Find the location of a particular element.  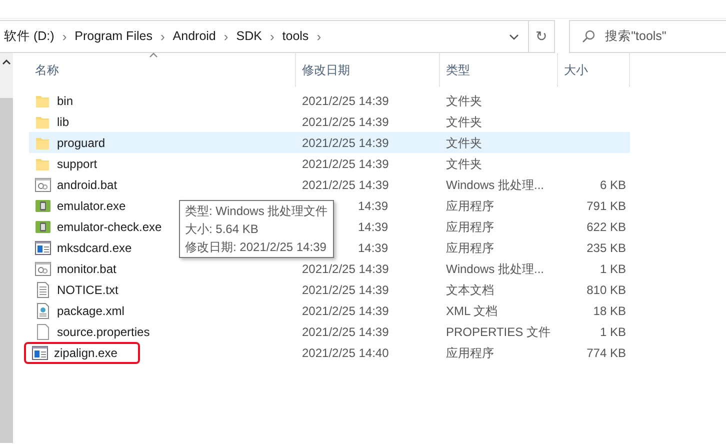

size-cell: 774 KB is located at coordinates (606, 353).